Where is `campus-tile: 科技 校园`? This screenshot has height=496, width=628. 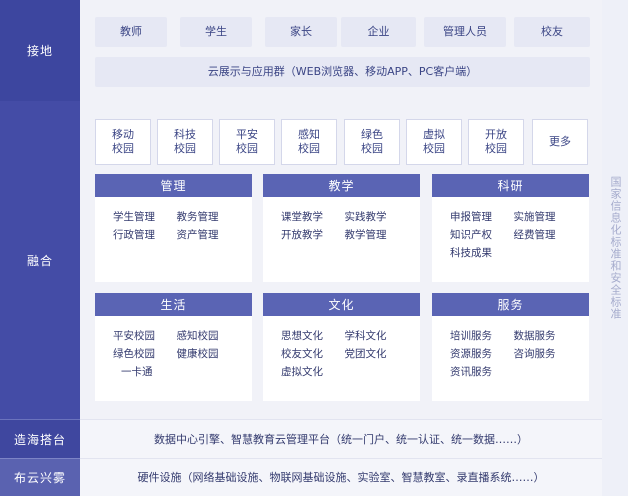 campus-tile: 科技 校园 is located at coordinates (185, 142).